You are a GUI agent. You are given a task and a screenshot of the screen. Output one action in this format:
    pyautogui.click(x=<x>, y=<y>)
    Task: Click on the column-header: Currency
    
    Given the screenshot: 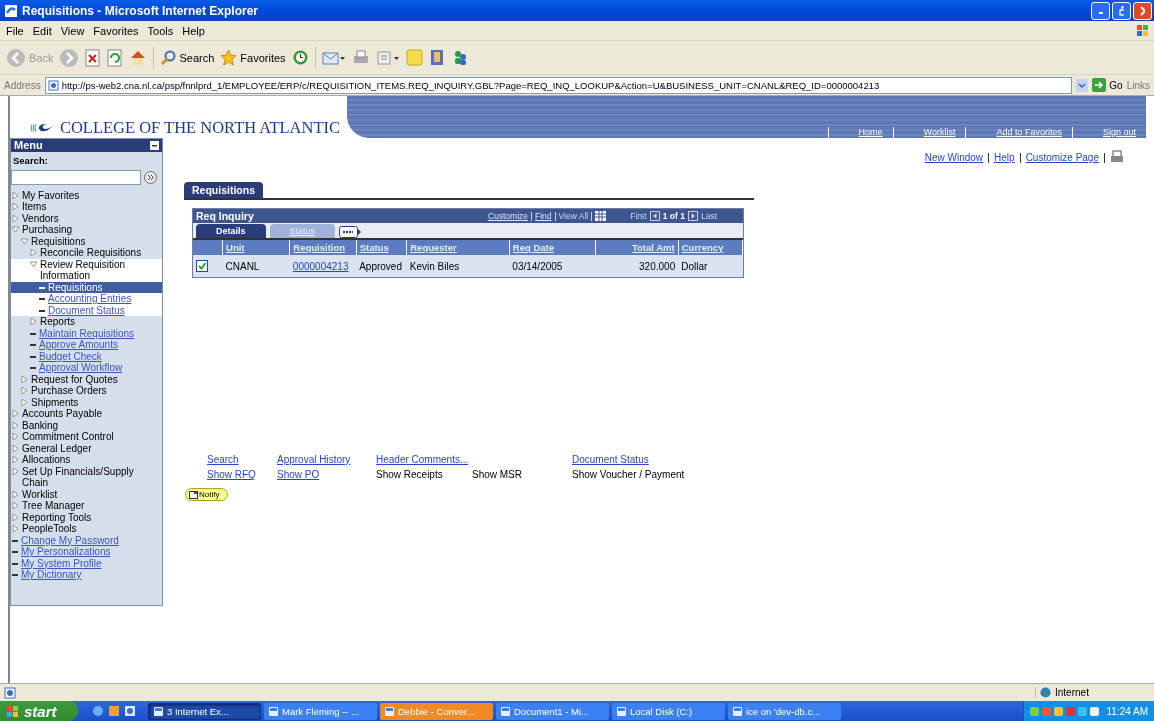 What is the action you would take?
    pyautogui.click(x=710, y=247)
    